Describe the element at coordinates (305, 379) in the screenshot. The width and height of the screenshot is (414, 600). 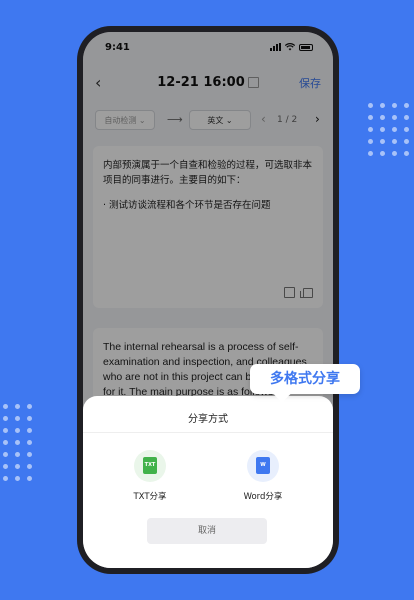
I see `callout-text: 多格式分享` at that location.